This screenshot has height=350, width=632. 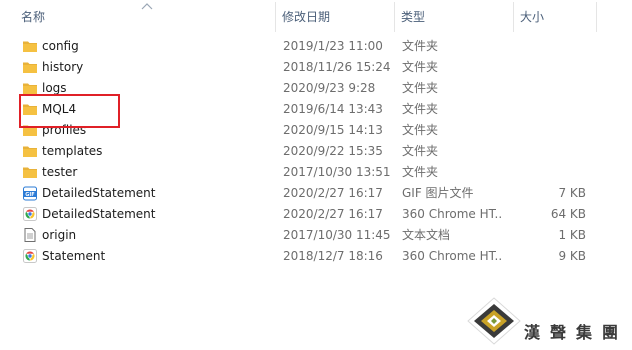 I want to click on file-date: 2018/11/26 15:24, so click(x=337, y=67).